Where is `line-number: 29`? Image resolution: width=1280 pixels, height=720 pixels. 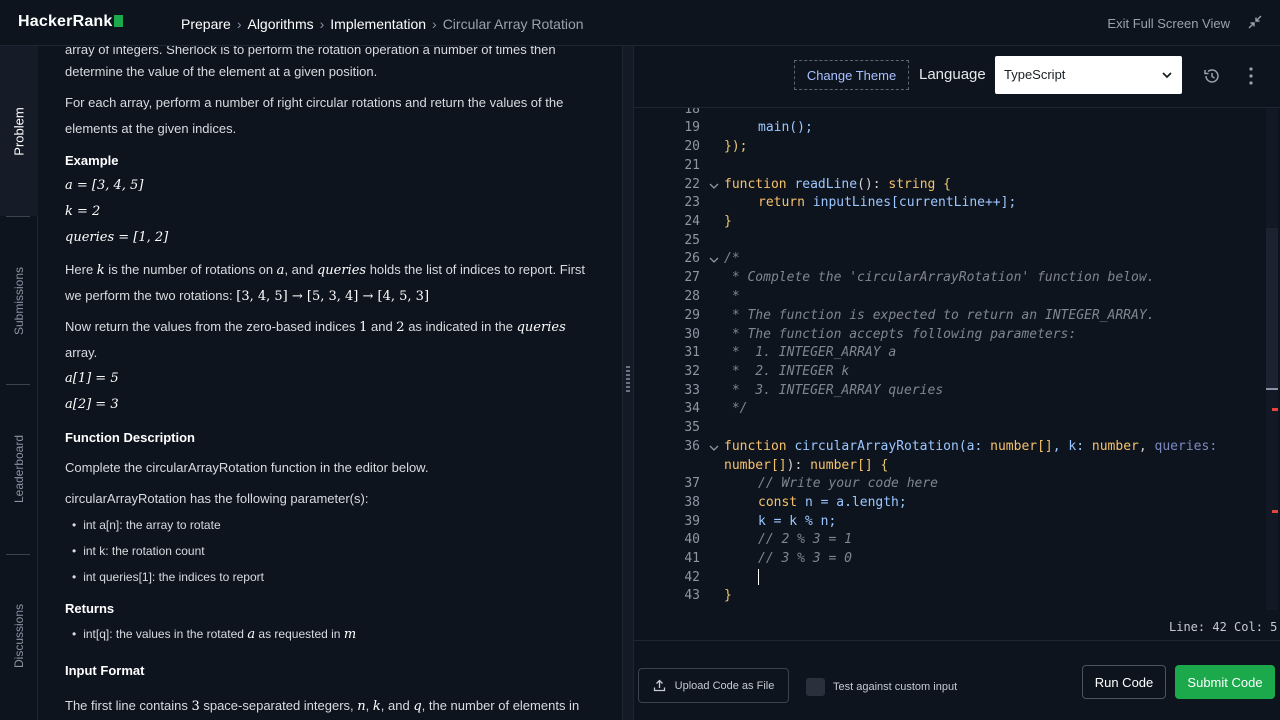 line-number: 29 is located at coordinates (692, 315).